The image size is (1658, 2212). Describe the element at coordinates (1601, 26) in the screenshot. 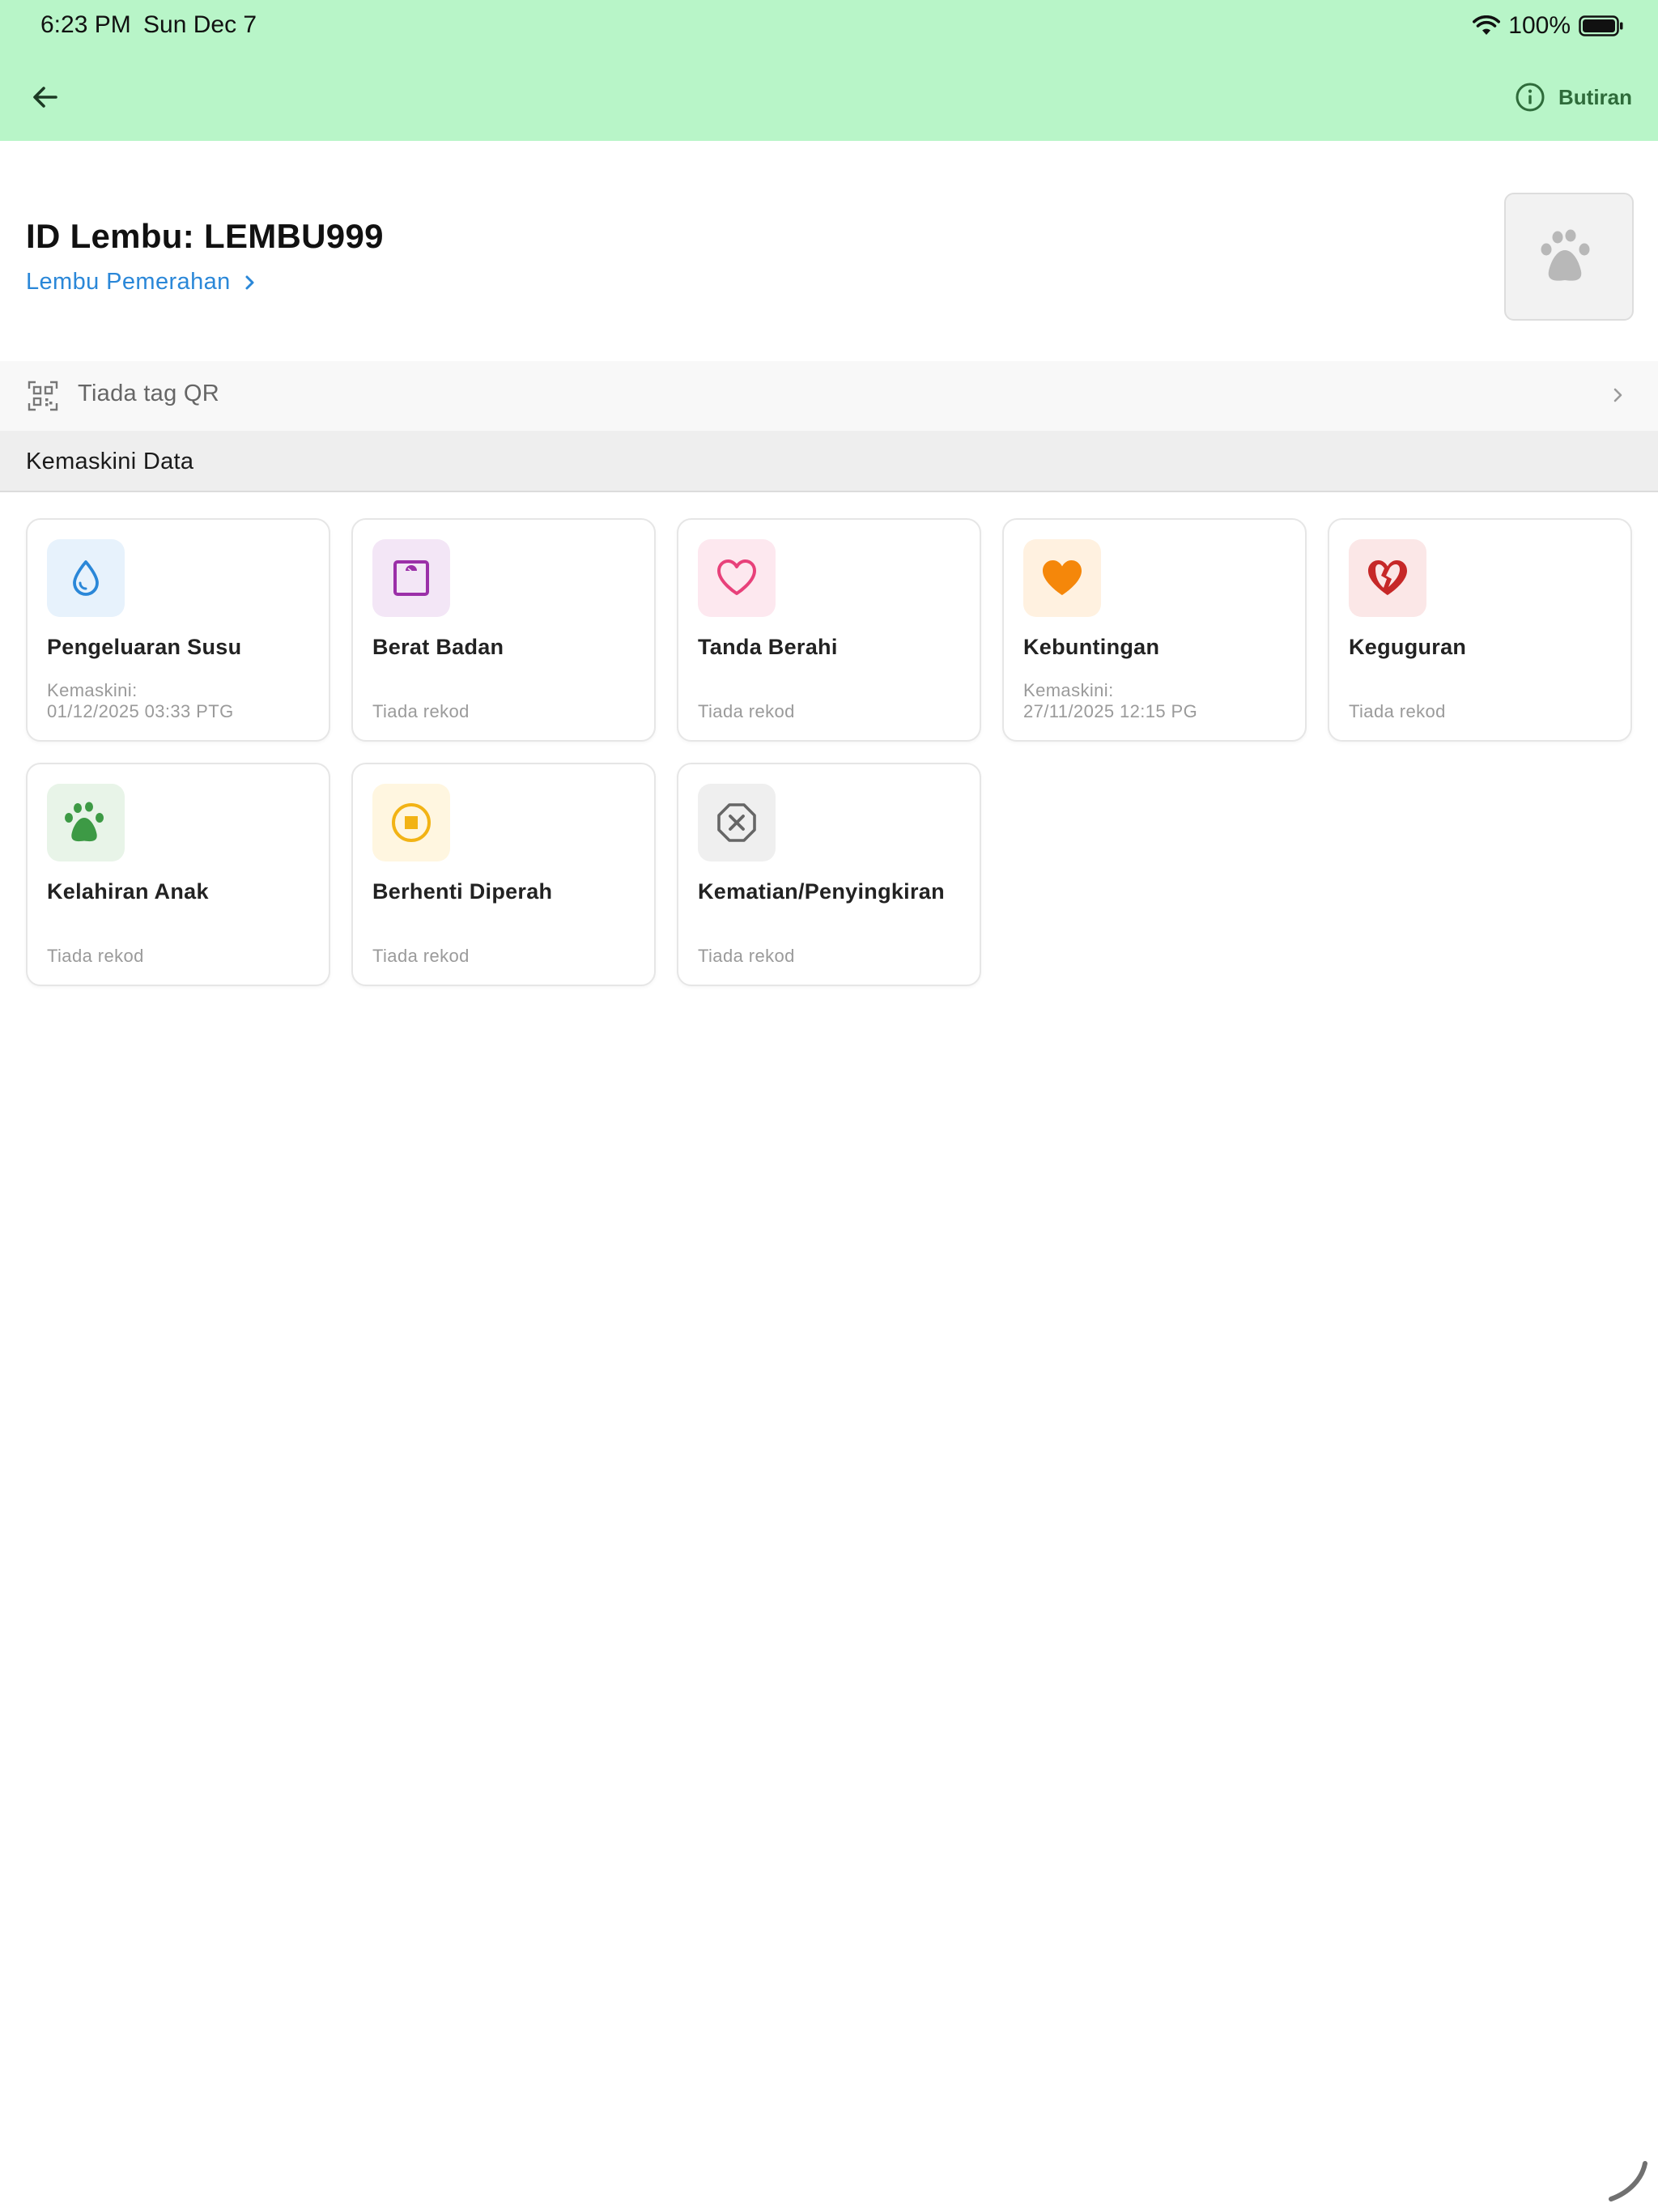

I see `battery-icon` at that location.